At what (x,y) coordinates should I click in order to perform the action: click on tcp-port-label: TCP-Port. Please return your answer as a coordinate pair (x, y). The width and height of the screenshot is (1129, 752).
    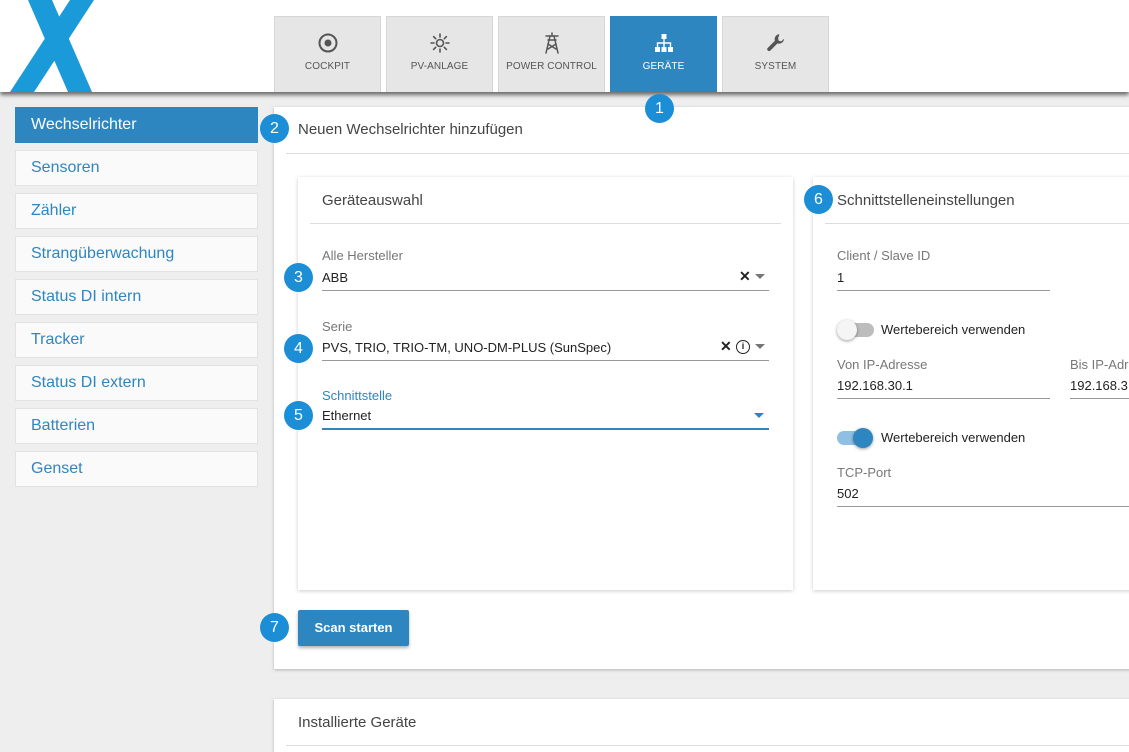
    Looking at the image, I should click on (864, 472).